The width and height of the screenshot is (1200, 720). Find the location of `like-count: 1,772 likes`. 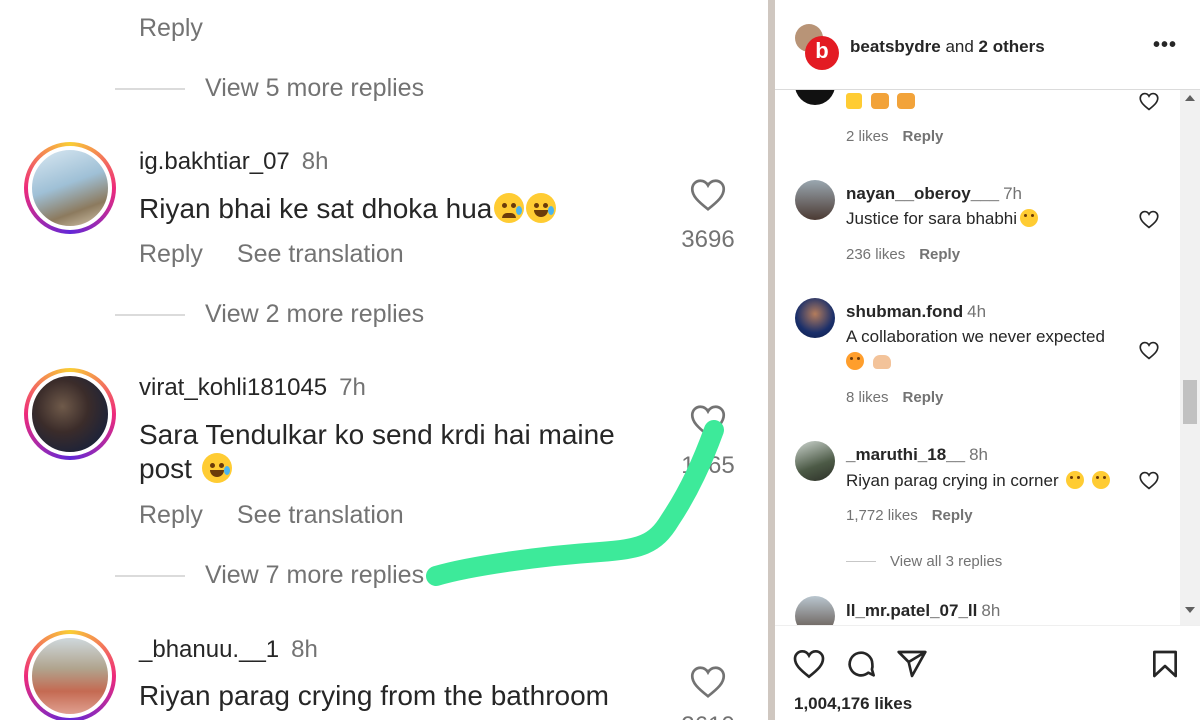

like-count: 1,772 likes is located at coordinates (882, 515).